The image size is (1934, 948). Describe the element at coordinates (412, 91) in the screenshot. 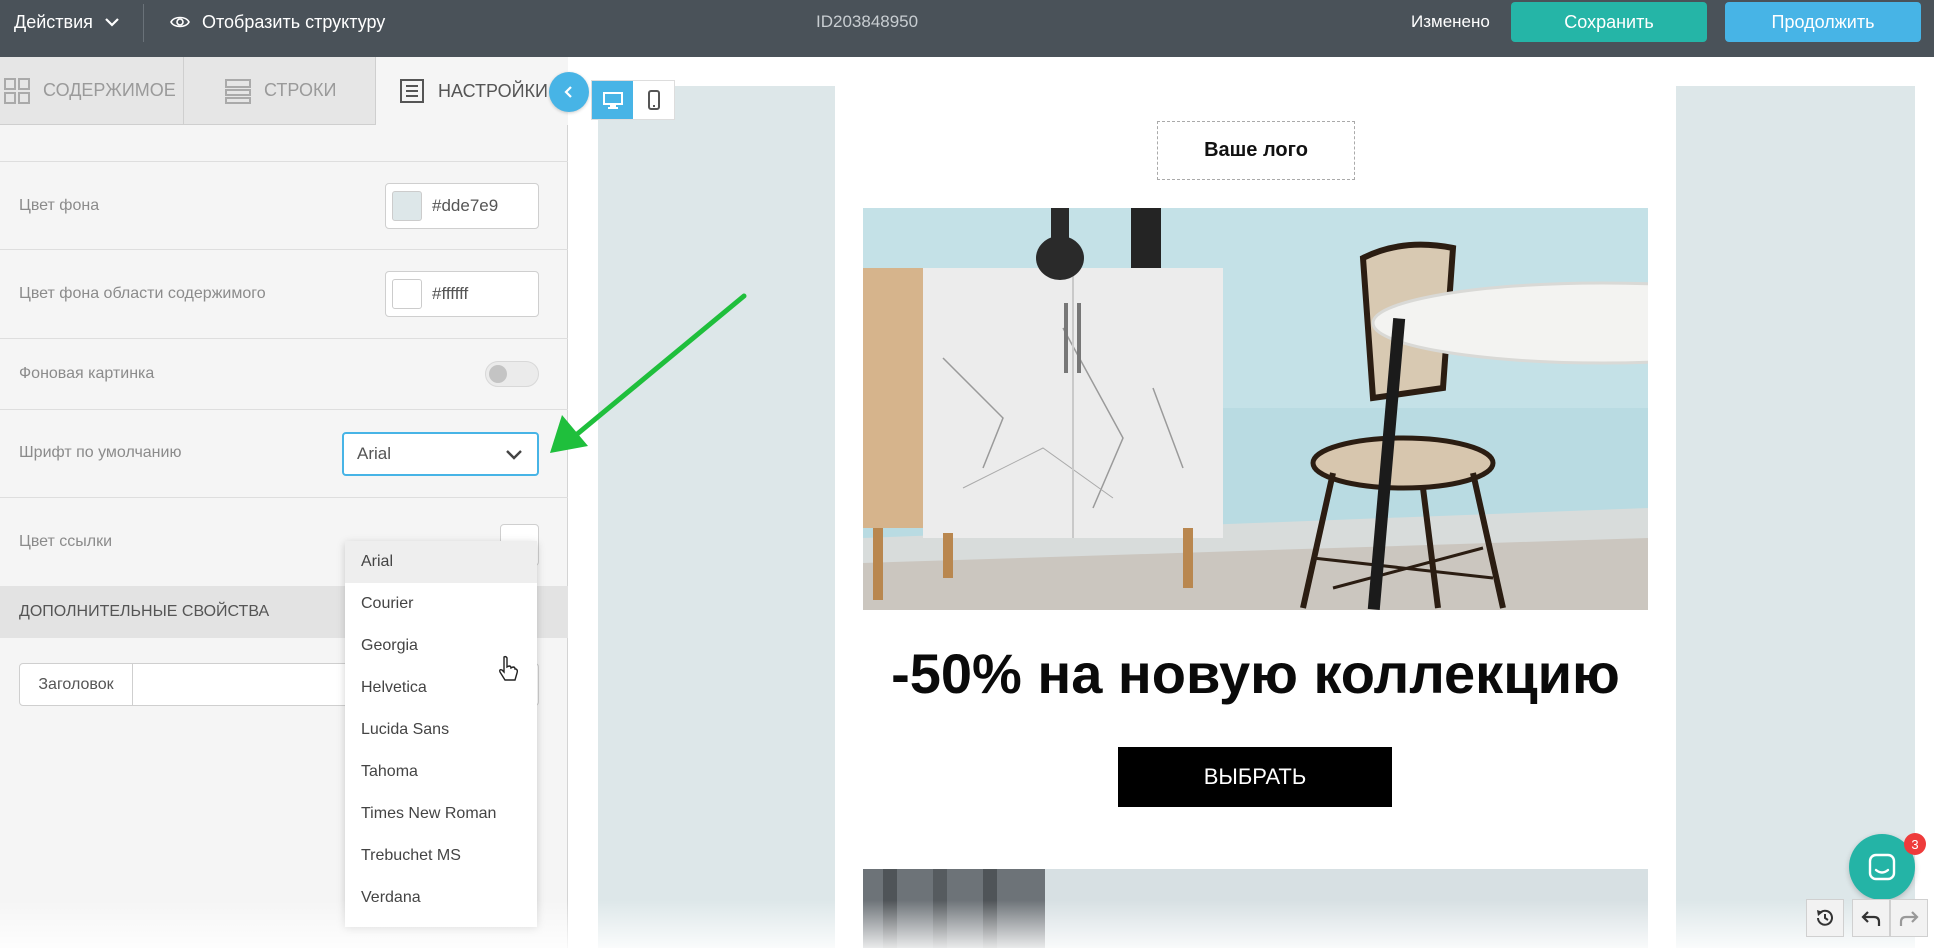

I see `document-icon` at that location.